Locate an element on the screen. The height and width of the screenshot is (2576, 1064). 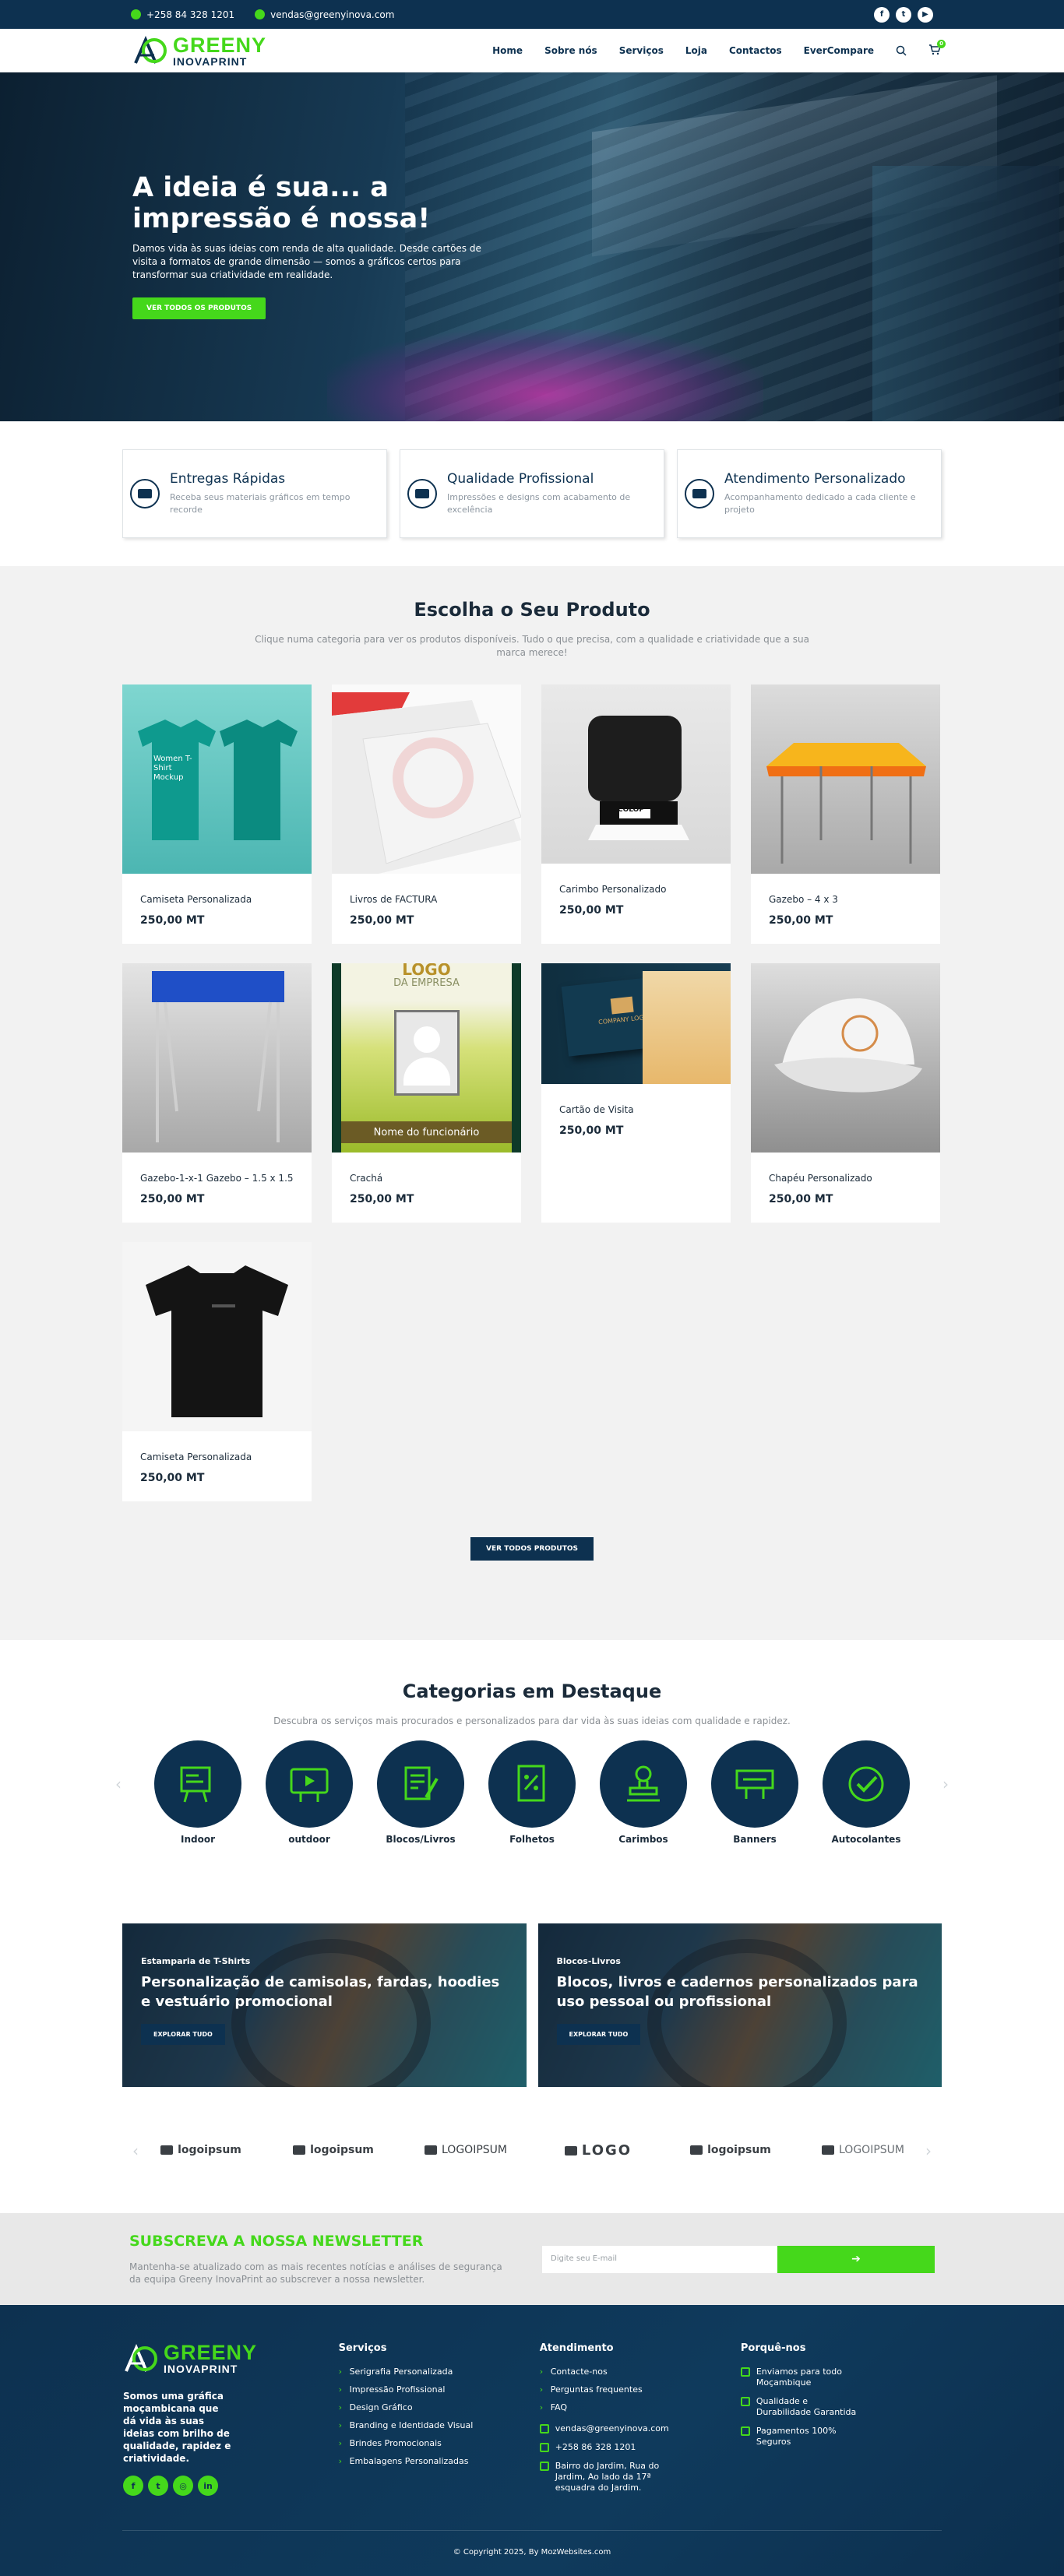
linkedin-icon: in is located at coordinates (208, 2486).